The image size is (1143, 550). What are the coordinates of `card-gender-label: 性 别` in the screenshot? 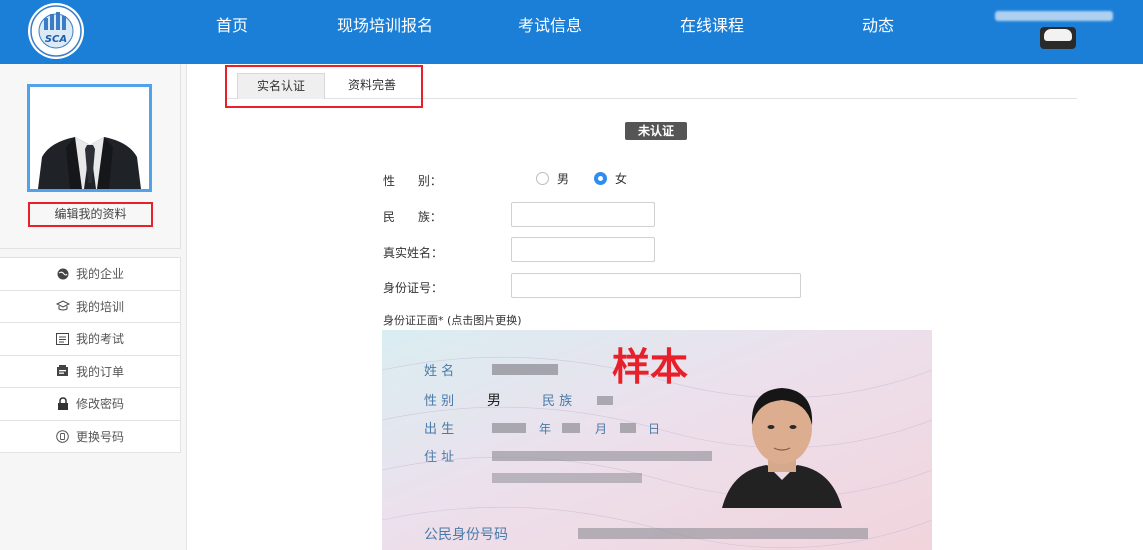 It's located at (439, 401).